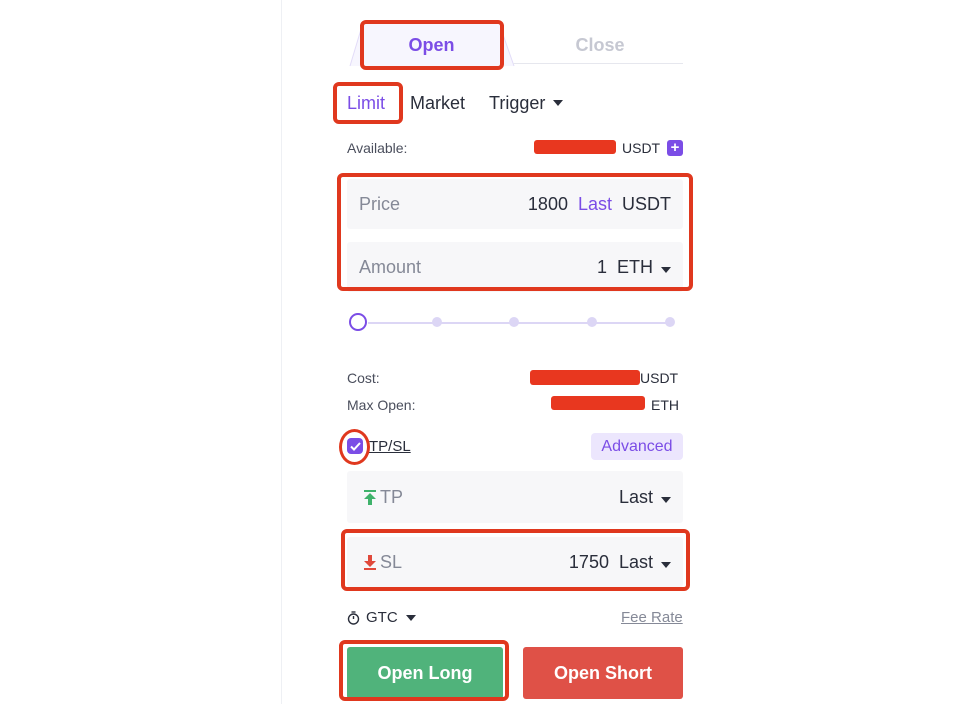  I want to click on tpsl-label: TP/SL, so click(390, 446).